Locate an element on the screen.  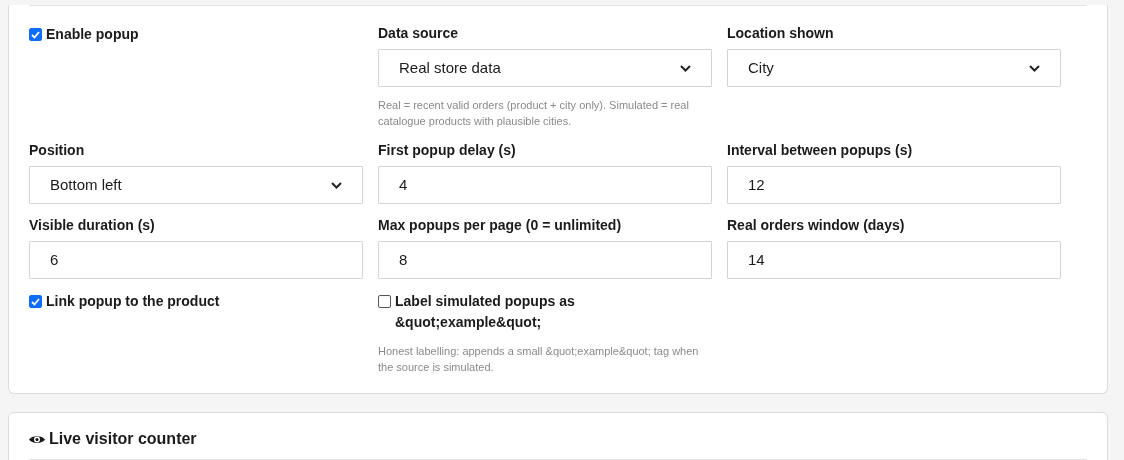
eye-icon is located at coordinates (37, 439).